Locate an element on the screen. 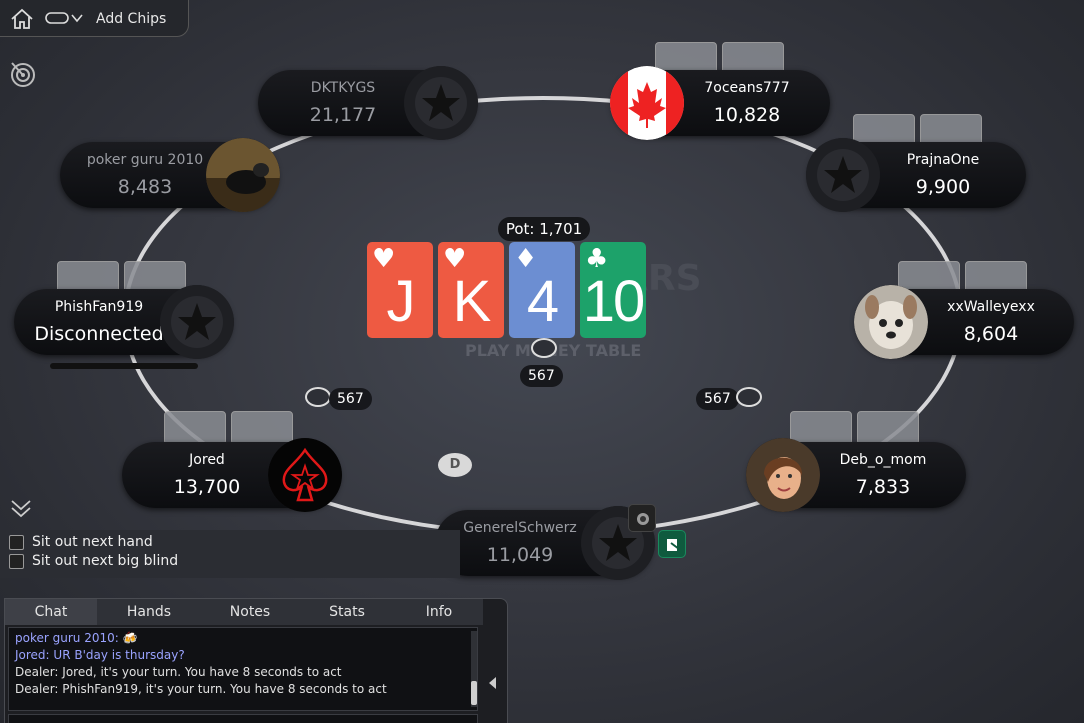  add-chips-button: Add Chips is located at coordinates (131, 19).